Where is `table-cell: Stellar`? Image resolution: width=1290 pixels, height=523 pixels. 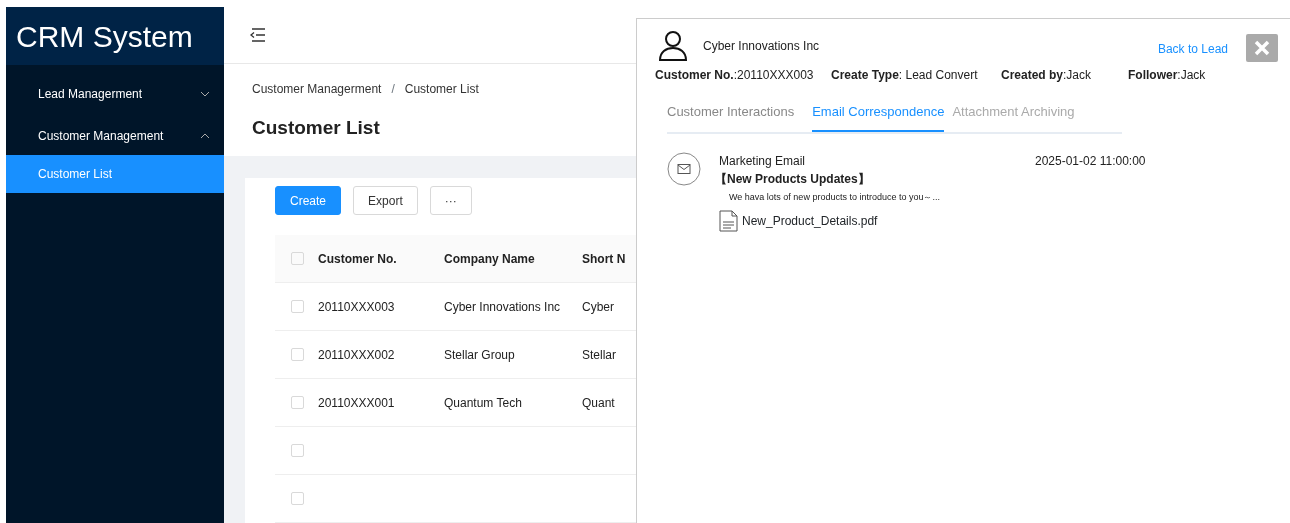
table-cell: Stellar is located at coordinates (599, 354).